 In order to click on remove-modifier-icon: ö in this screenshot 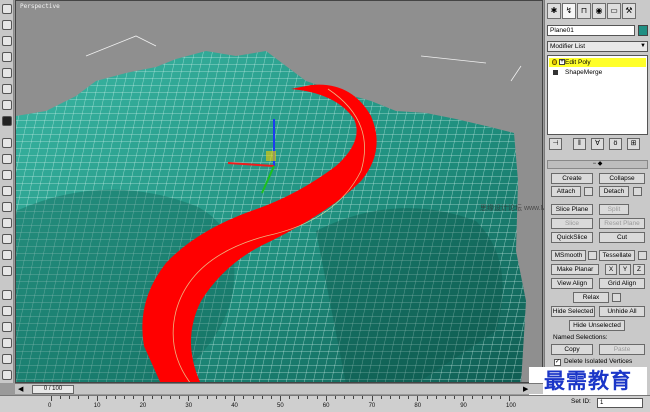, I will do `click(615, 144)`.